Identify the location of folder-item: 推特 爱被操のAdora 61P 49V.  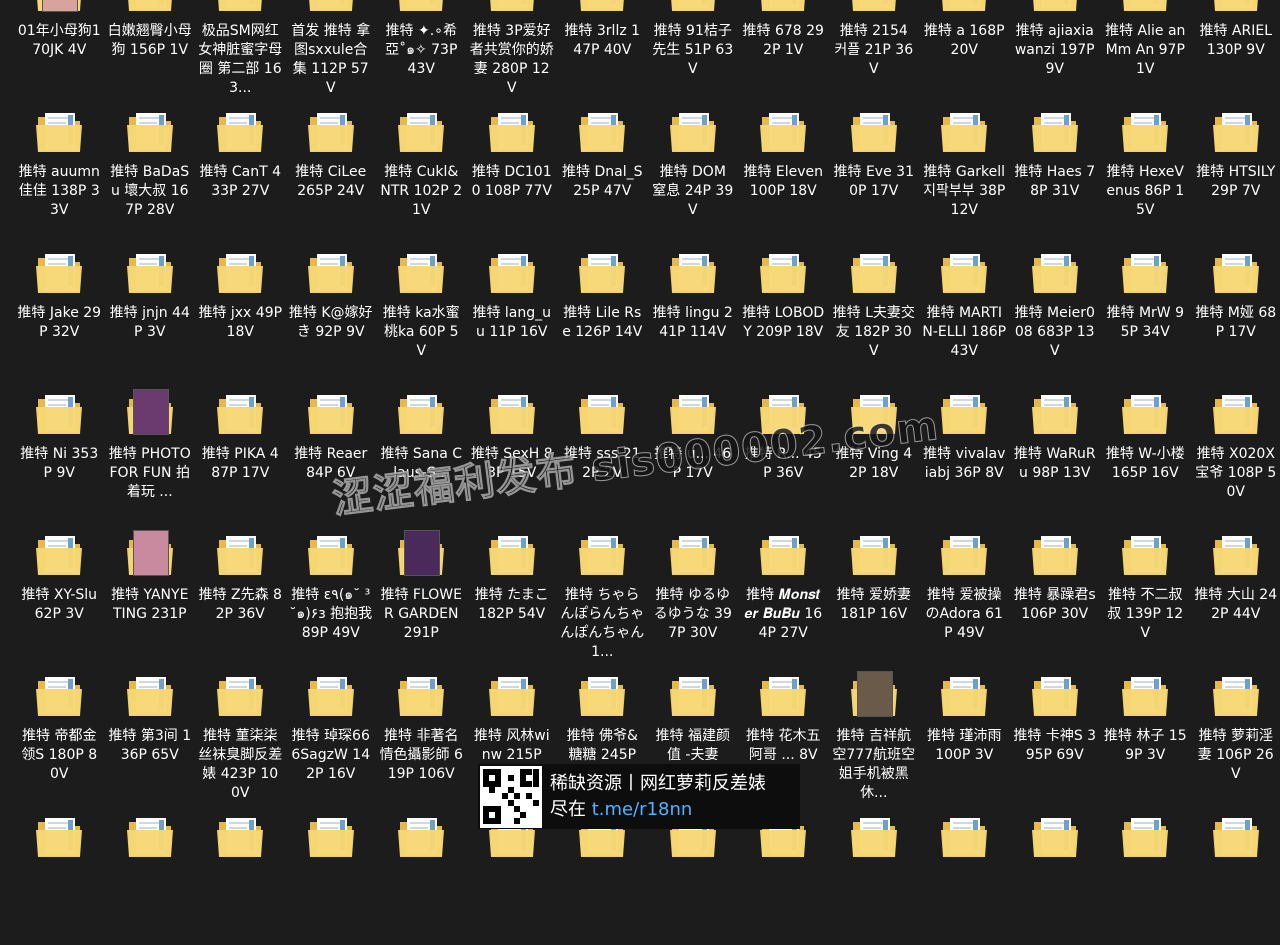
(964, 592).